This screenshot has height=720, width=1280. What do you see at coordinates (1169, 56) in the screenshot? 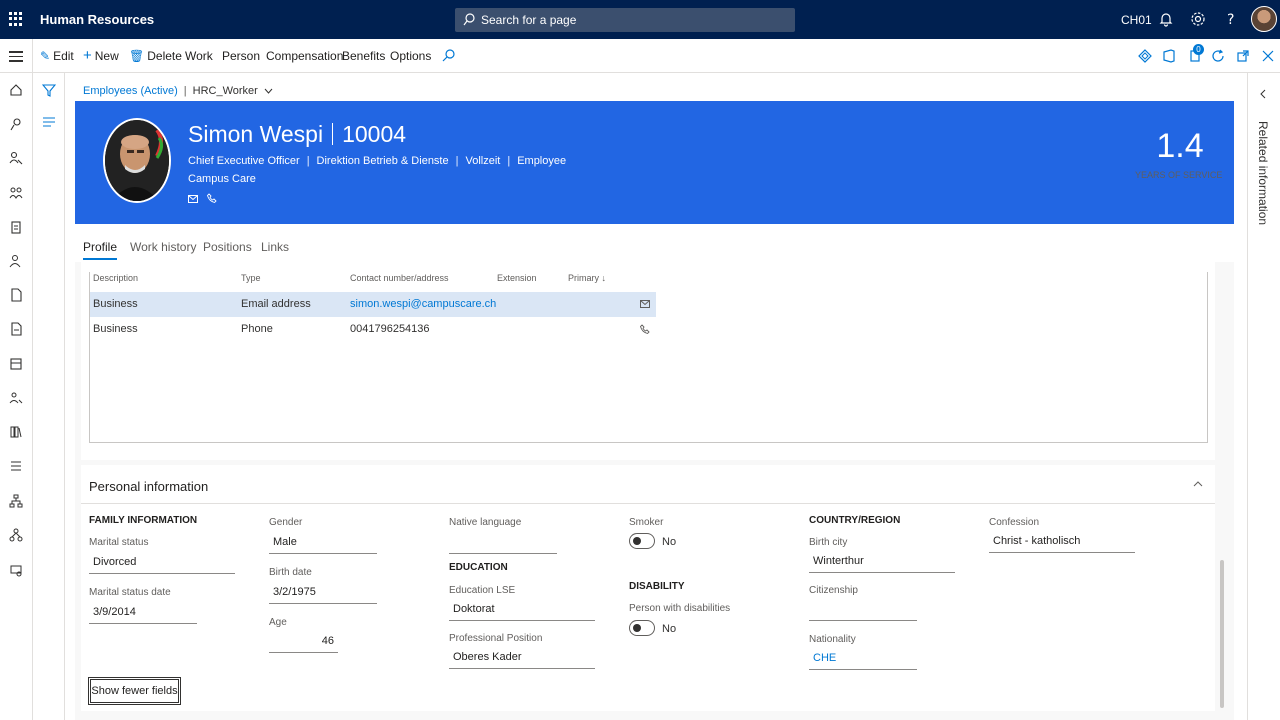
I see `office-icon` at bounding box center [1169, 56].